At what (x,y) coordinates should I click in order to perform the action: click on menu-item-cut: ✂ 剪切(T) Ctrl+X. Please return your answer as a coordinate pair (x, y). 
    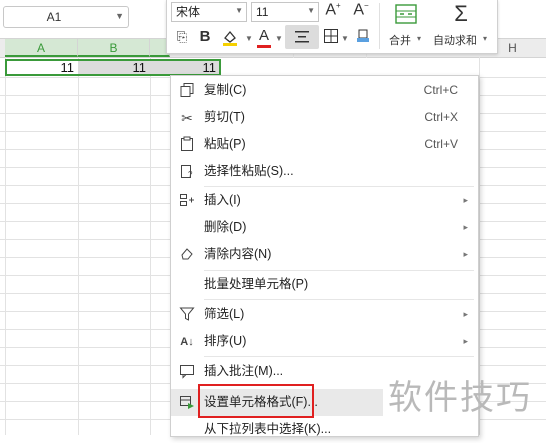
    Looking at the image, I should click on (324, 117).